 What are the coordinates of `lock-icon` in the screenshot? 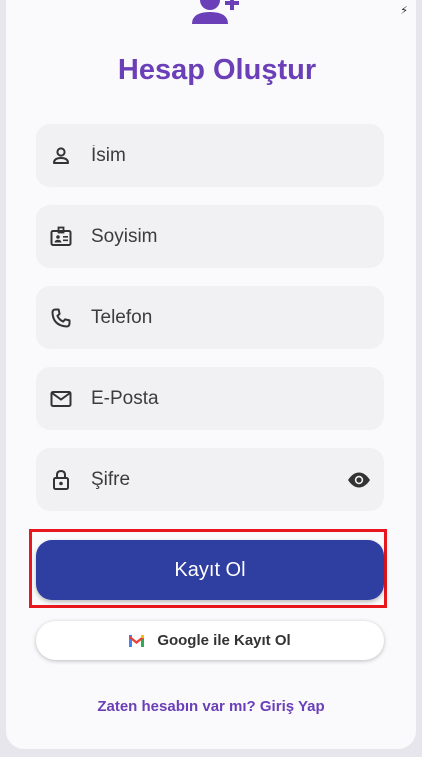 It's located at (61, 479).